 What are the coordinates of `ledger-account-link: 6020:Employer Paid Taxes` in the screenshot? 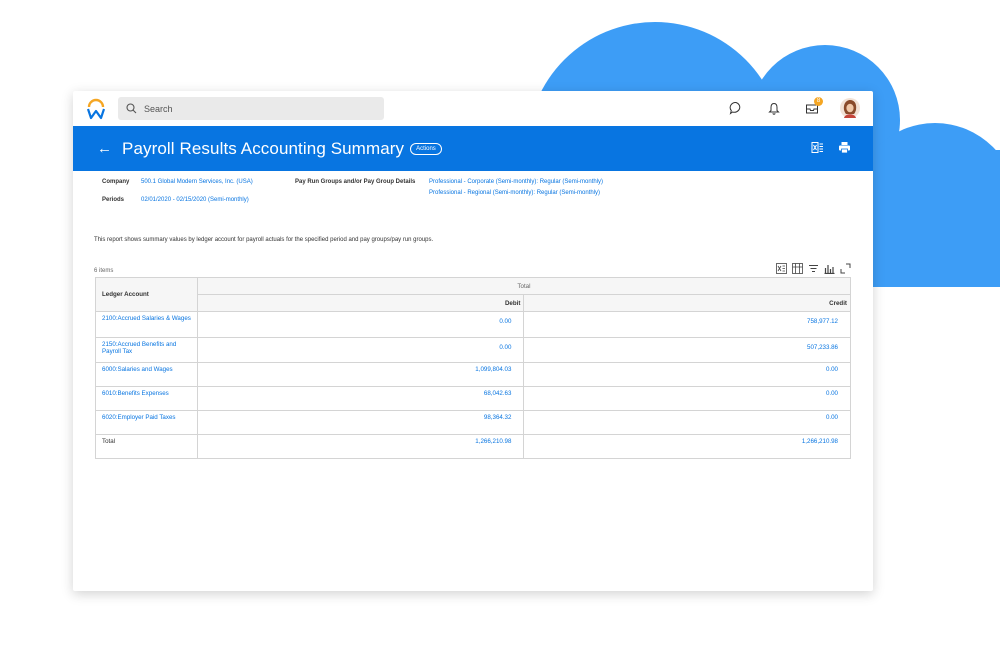 It's located at (146, 422).